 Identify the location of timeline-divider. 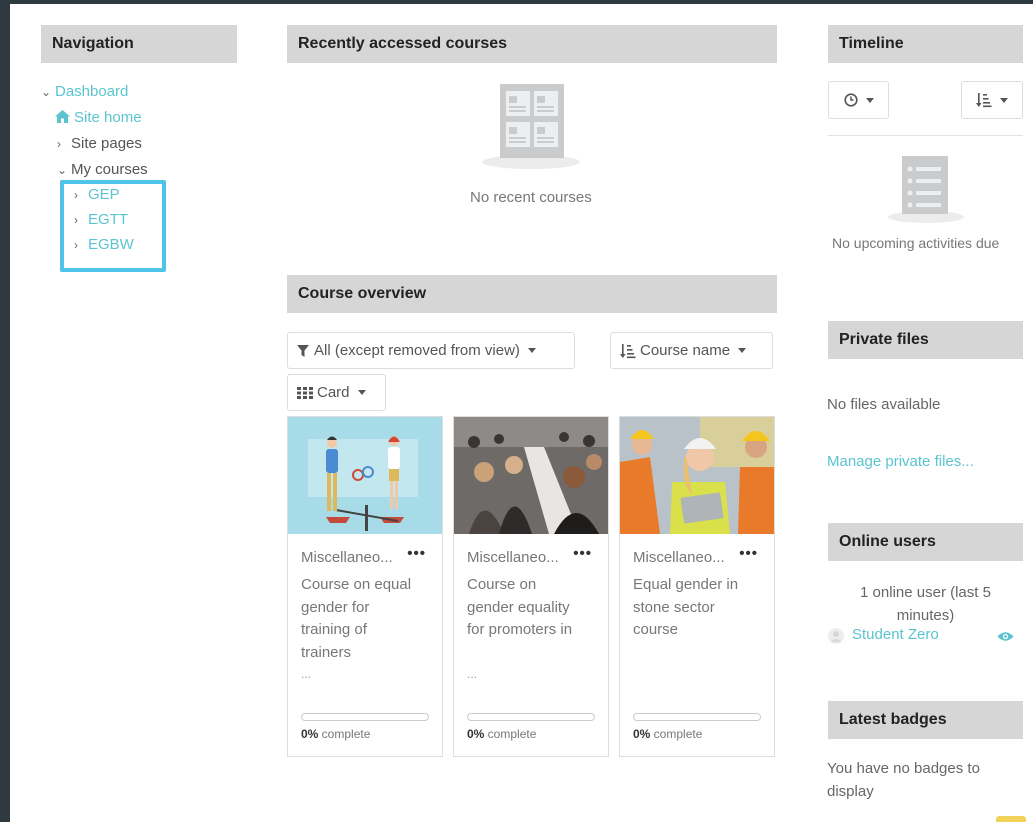
(925, 135).